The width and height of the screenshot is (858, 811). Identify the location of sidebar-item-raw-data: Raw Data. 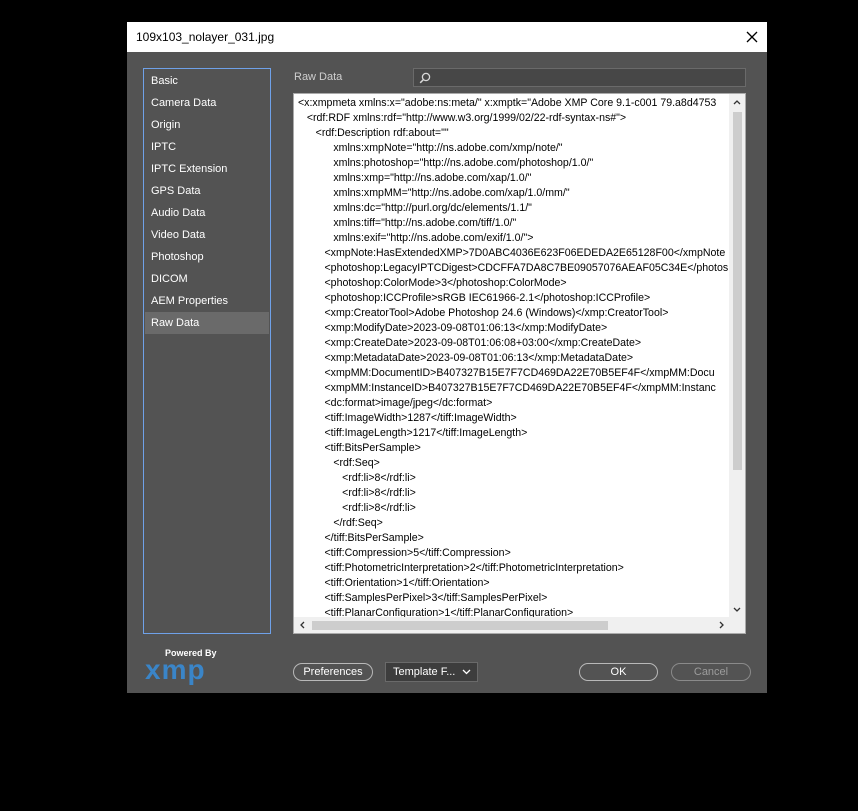
(207, 323).